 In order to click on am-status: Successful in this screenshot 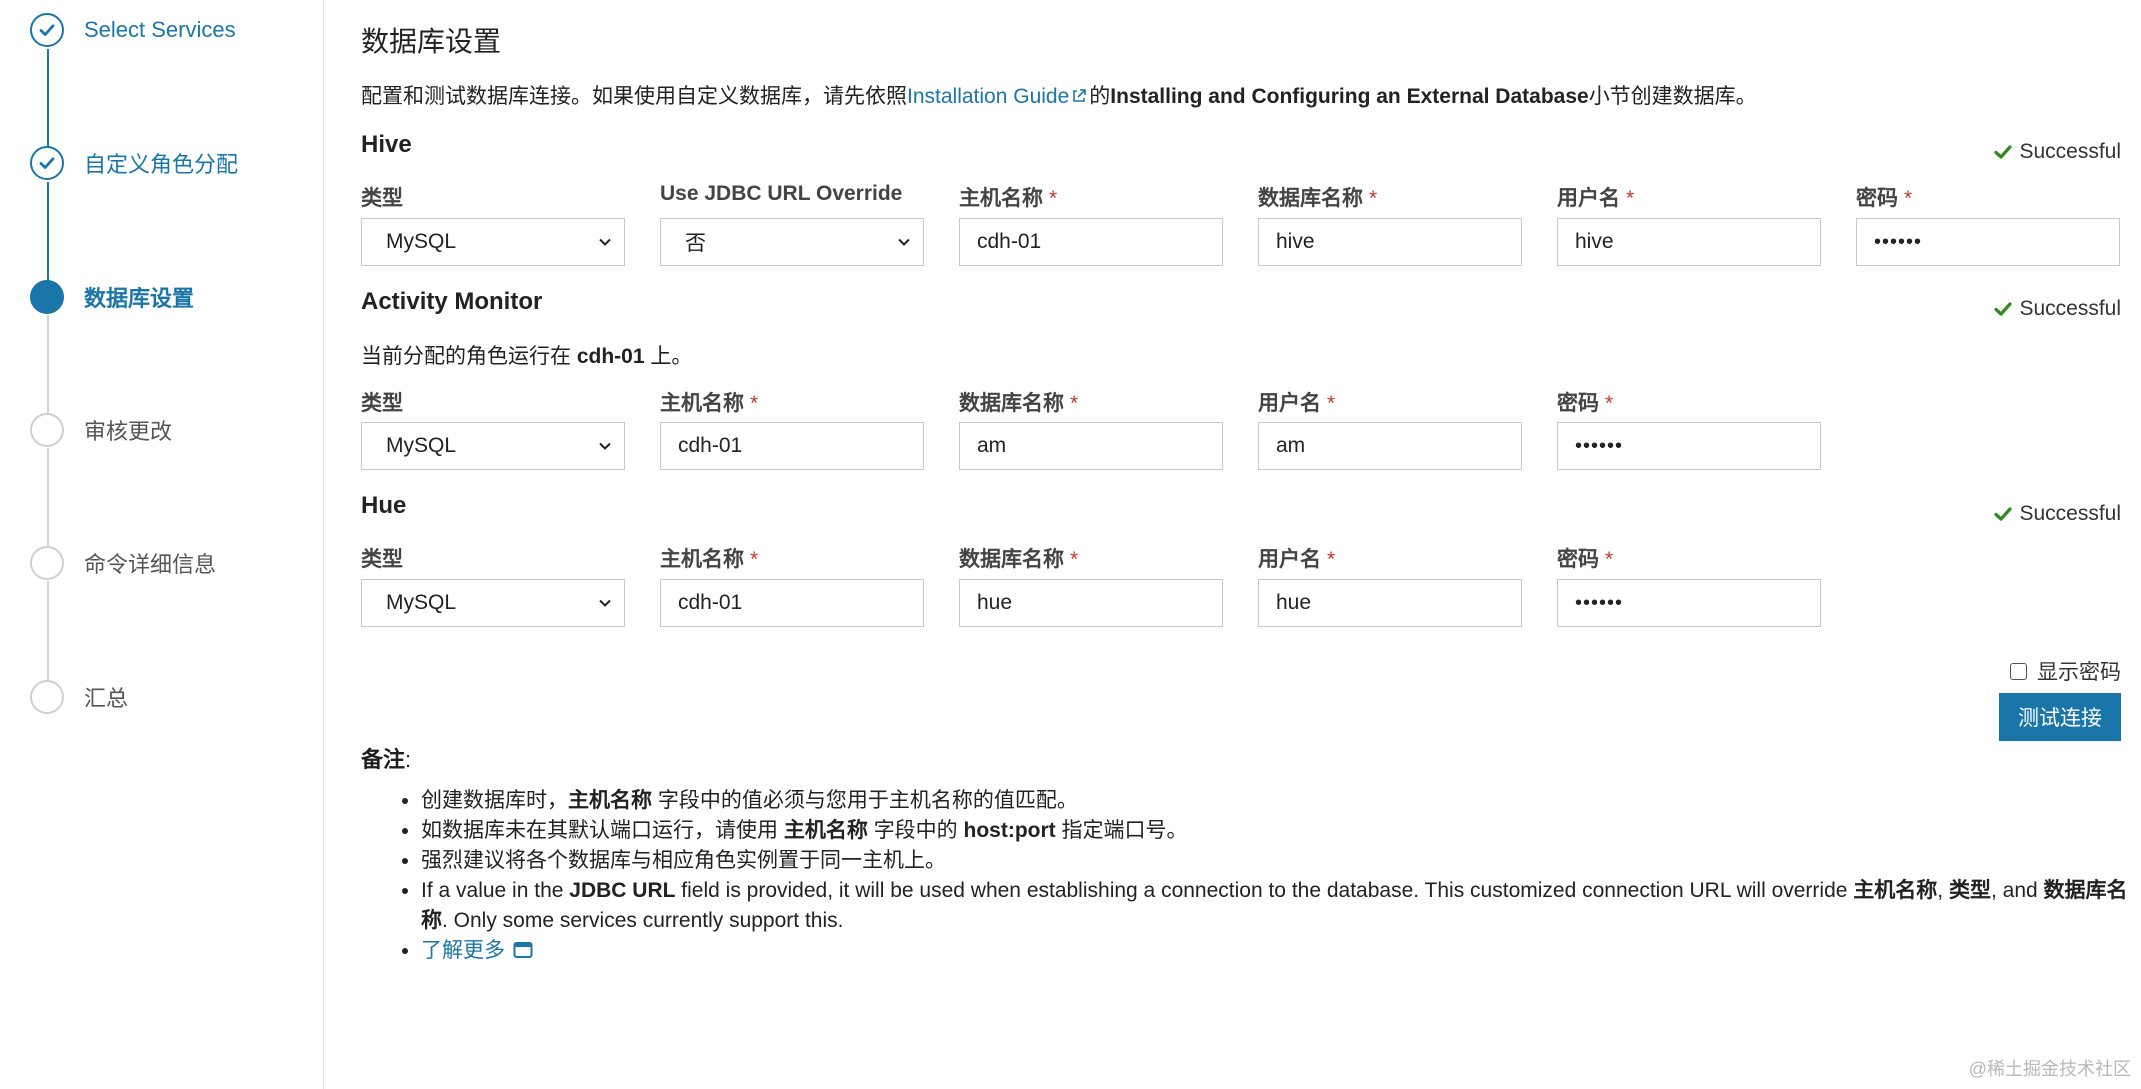, I will do `click(2057, 309)`.